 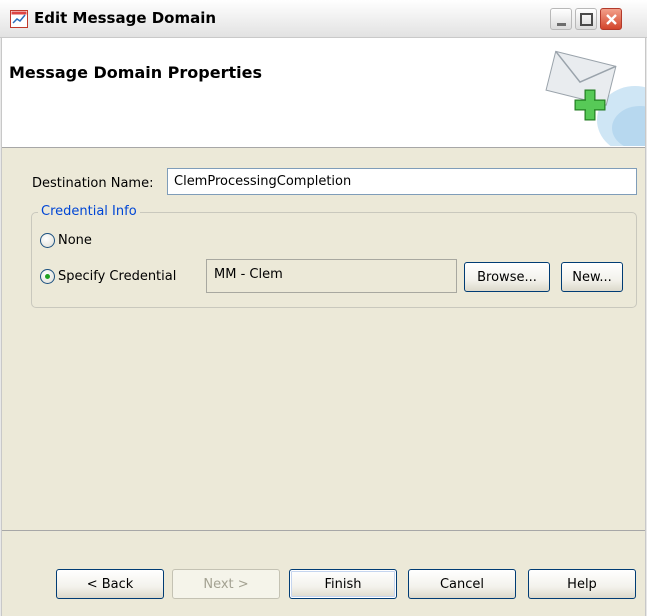 I want to click on credential-value-field: MM - Clem, so click(x=331, y=276).